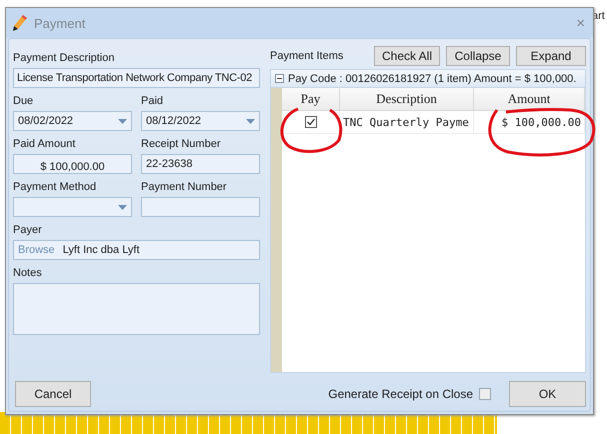 Image resolution: width=607 pixels, height=434 pixels. What do you see at coordinates (72, 121) in the screenshot?
I see `date-dropdown: 08/02/2022` at bounding box center [72, 121].